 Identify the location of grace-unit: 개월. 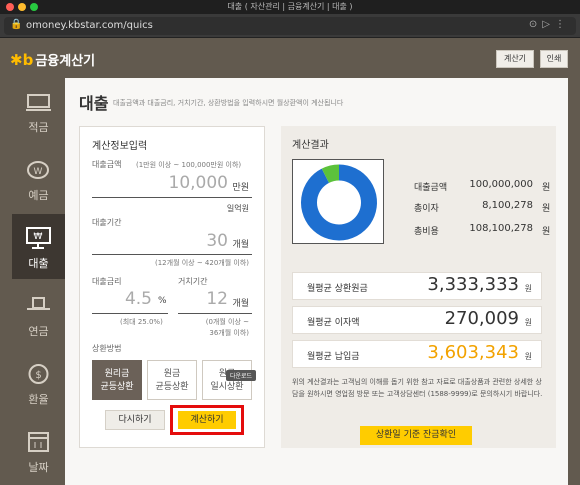
(240, 304).